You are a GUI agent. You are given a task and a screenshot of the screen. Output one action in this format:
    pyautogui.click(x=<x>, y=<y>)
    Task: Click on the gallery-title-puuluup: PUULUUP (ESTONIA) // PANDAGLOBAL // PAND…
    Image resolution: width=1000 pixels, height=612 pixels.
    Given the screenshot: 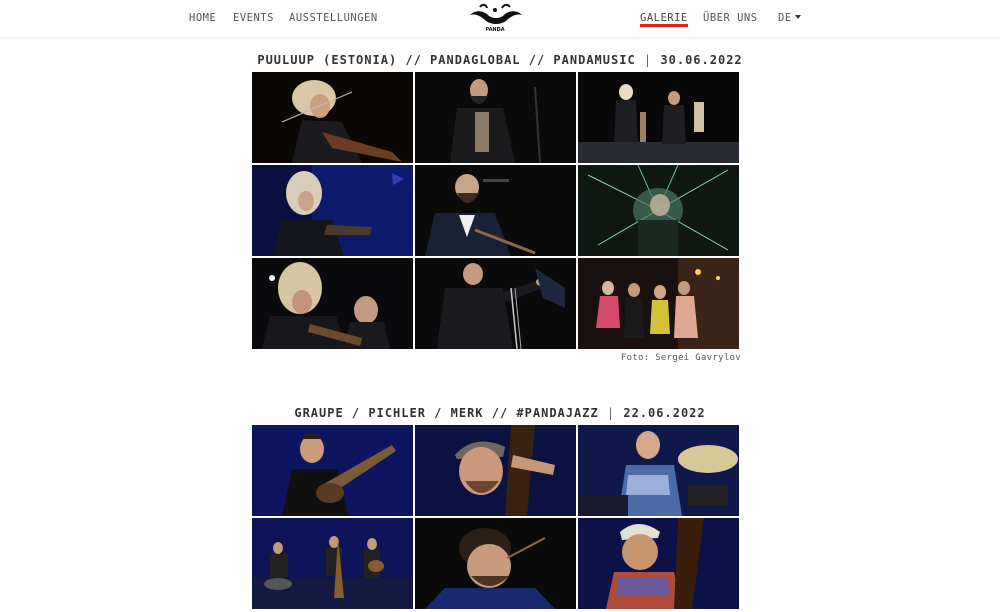 What is the action you would take?
    pyautogui.click(x=500, y=60)
    